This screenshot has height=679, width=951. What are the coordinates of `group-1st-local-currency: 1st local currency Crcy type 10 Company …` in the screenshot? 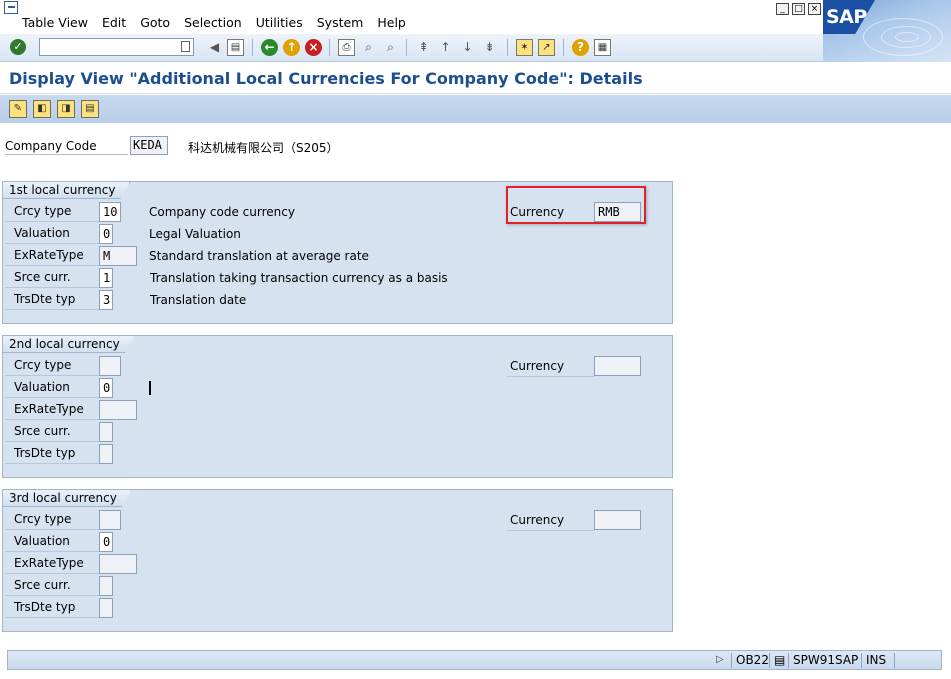 It's located at (337, 252).